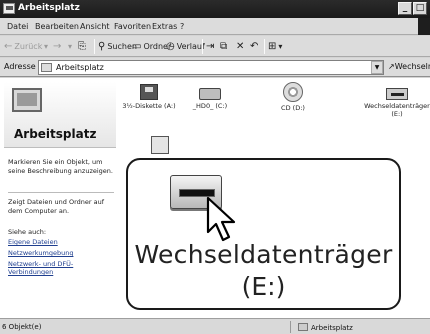 Image resolution: width=430 pixels, height=334 pixels. I want to click on back-dropdown-icon: ▾, so click(46, 46).